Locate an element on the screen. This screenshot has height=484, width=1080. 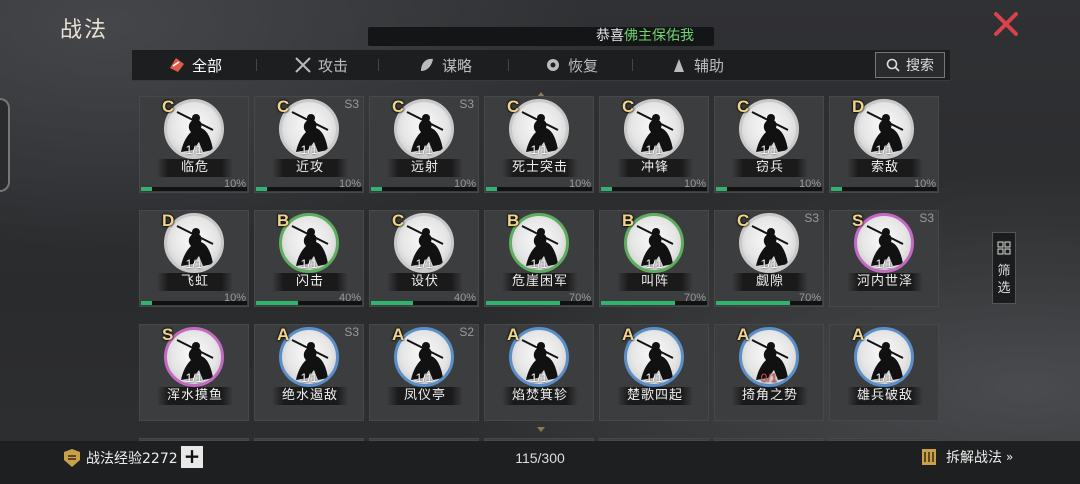
tactic-card: B 1/1 危崖困军 70% is located at coordinates (539, 258).